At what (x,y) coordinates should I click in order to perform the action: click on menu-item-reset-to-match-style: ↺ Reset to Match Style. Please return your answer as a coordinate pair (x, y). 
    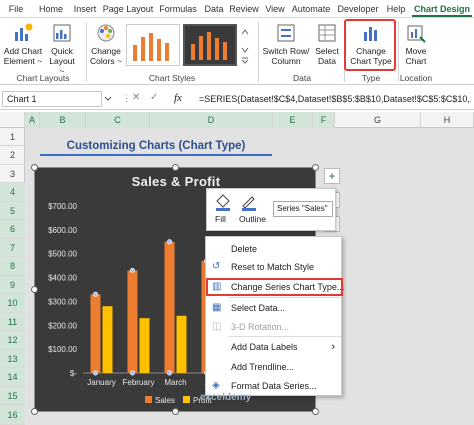
    Looking at the image, I should click on (274, 267).